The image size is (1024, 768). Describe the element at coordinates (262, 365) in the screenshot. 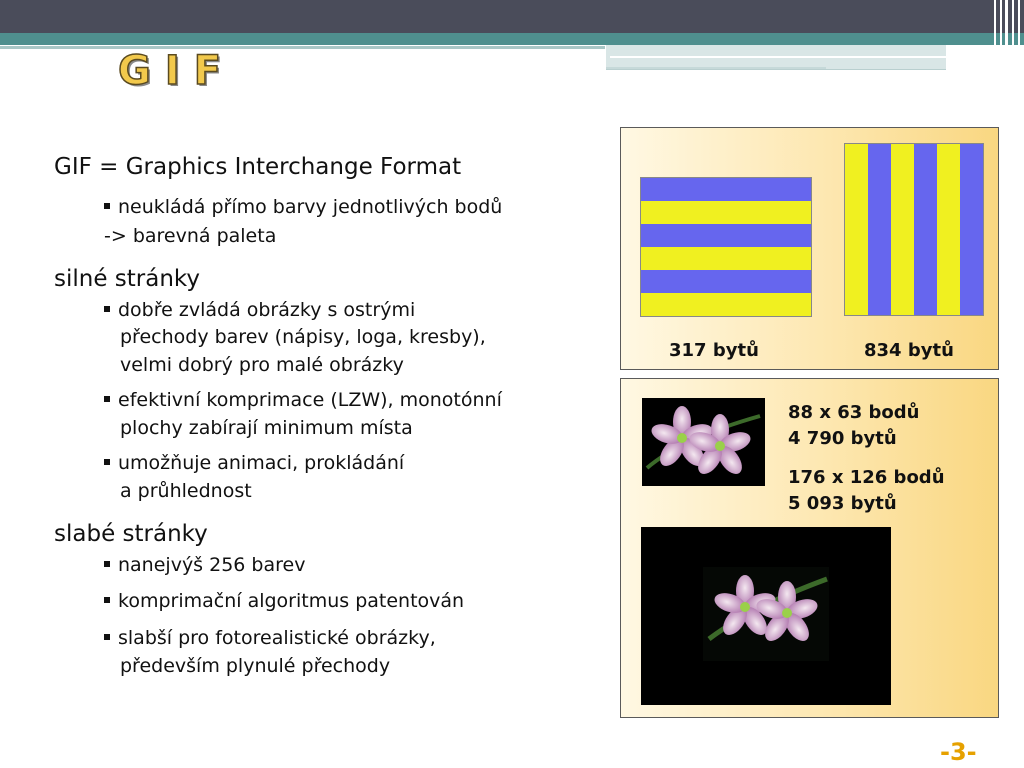

I see `strength-1-line3: velmi dobrý pro malé obrázky` at that location.